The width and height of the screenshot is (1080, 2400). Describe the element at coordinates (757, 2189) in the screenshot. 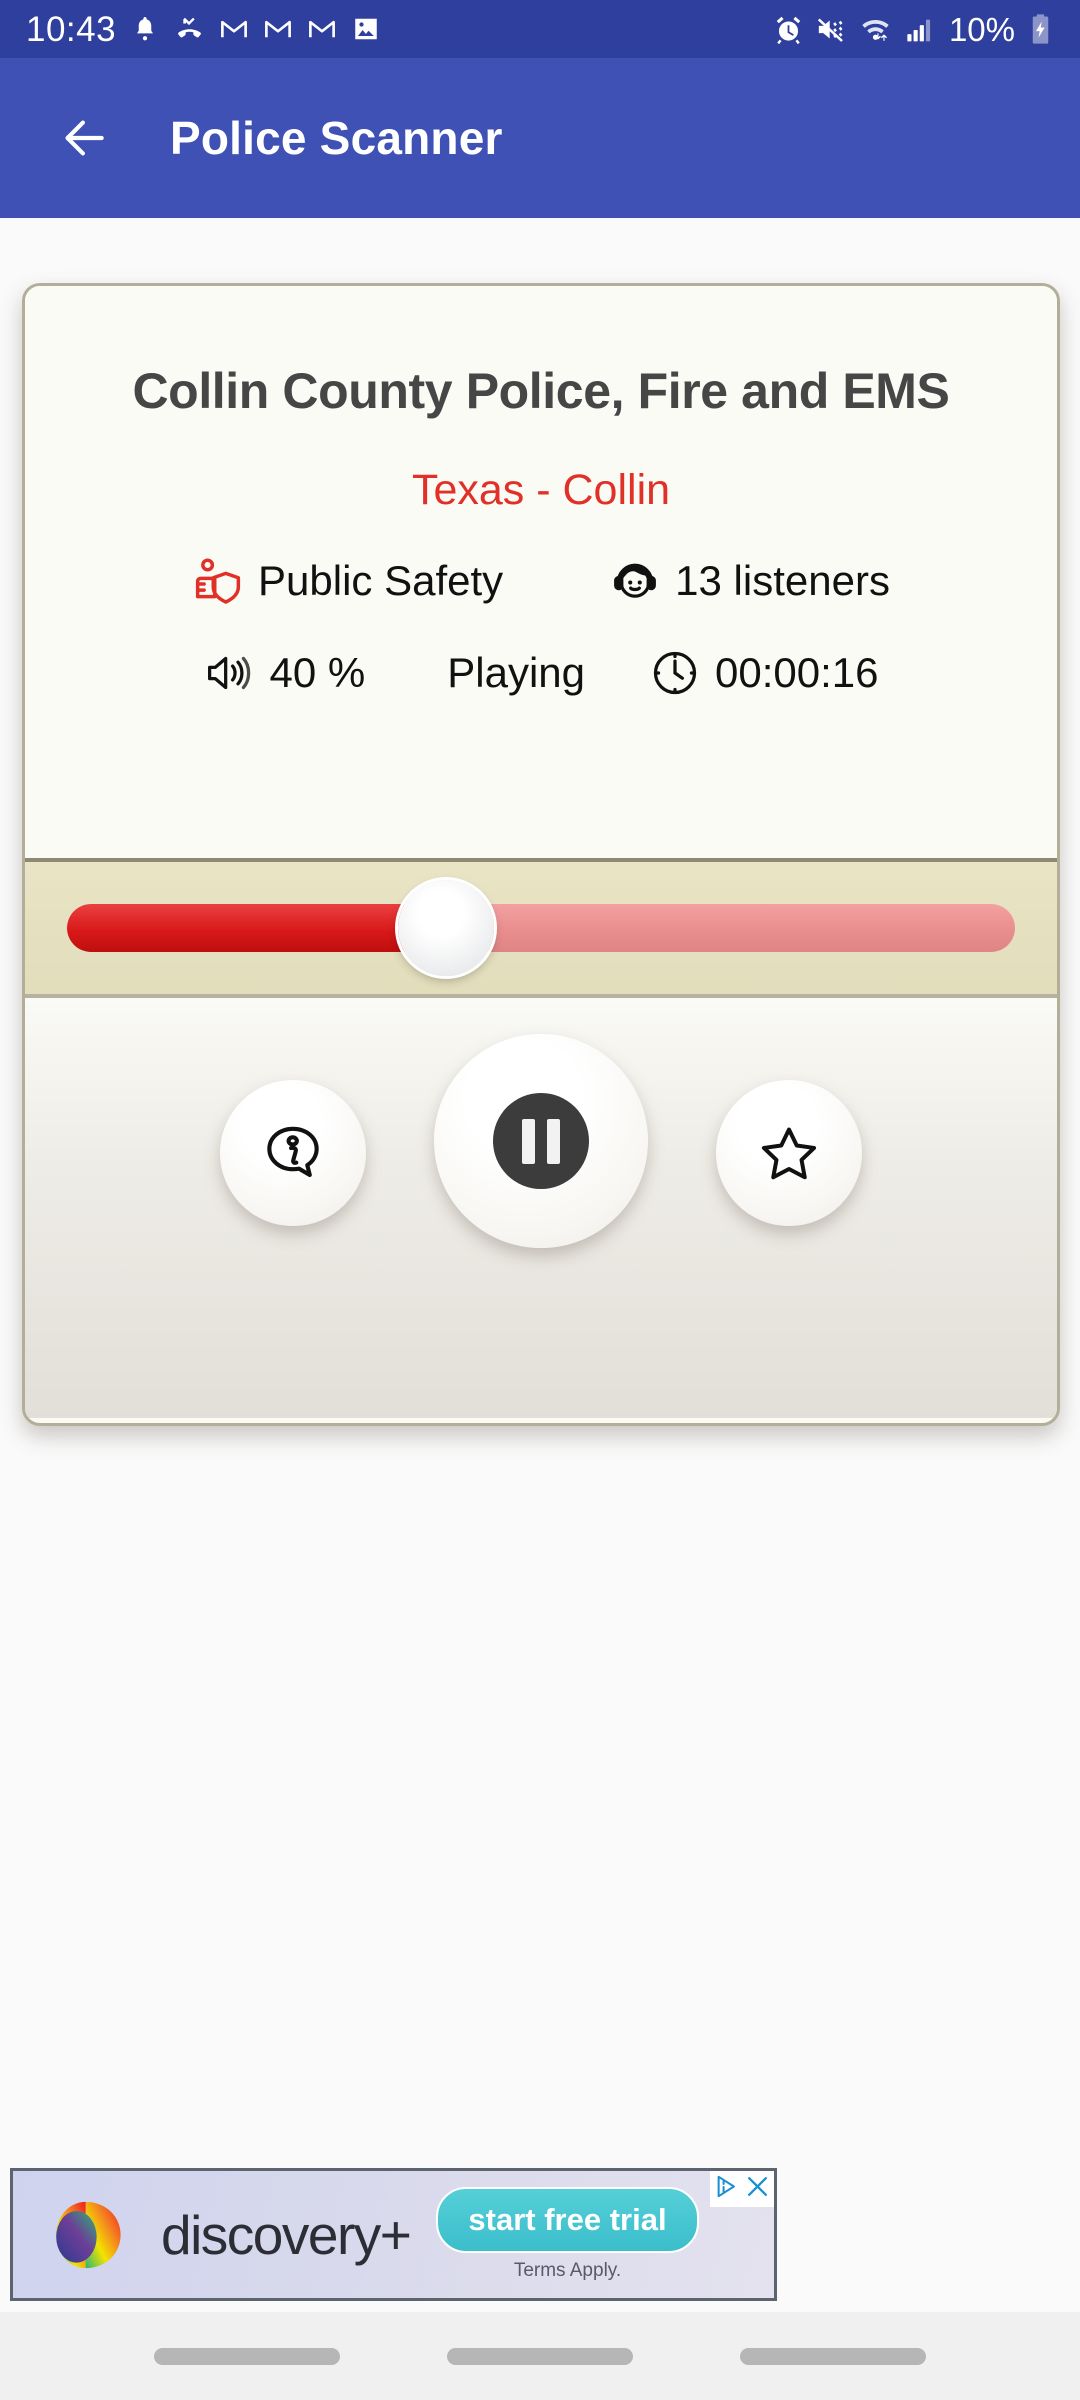

I see `close-icon` at that location.